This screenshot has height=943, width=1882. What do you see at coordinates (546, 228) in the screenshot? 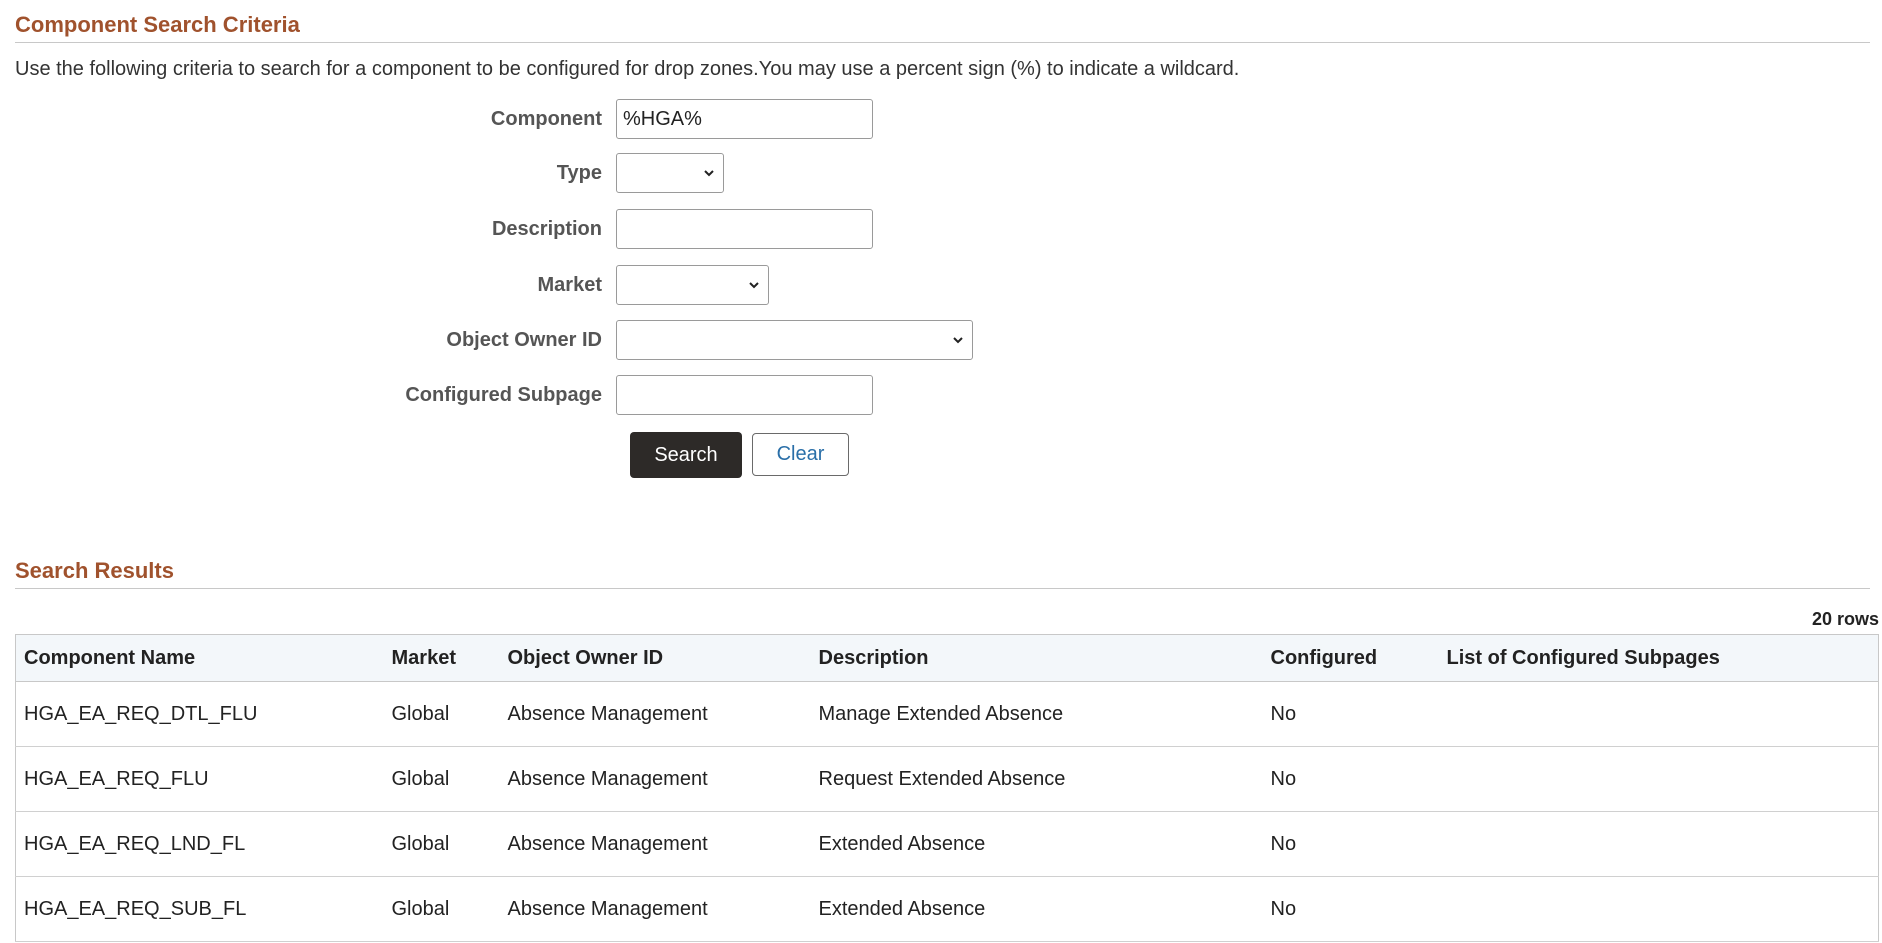
I see `description-label: Description` at bounding box center [546, 228].